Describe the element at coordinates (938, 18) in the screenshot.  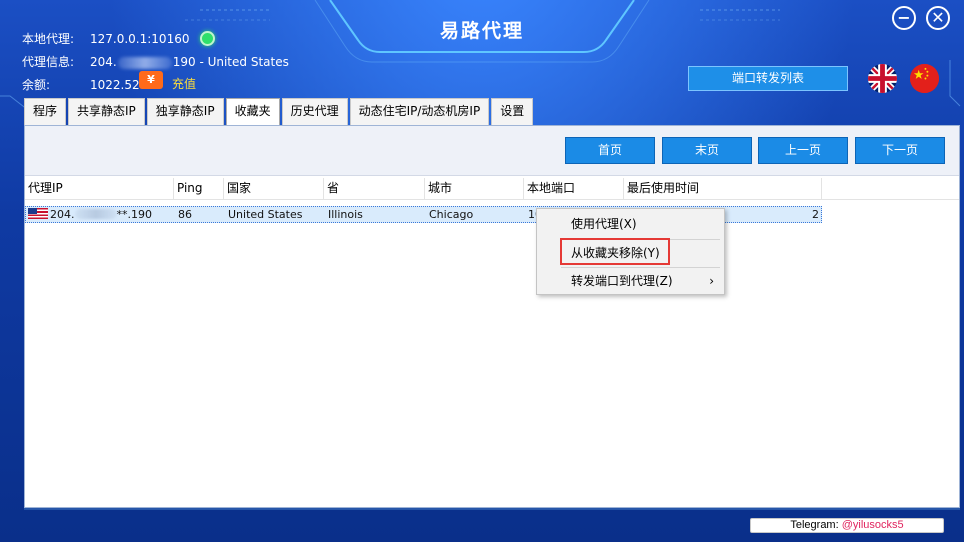
I see `close-button: ✕` at that location.